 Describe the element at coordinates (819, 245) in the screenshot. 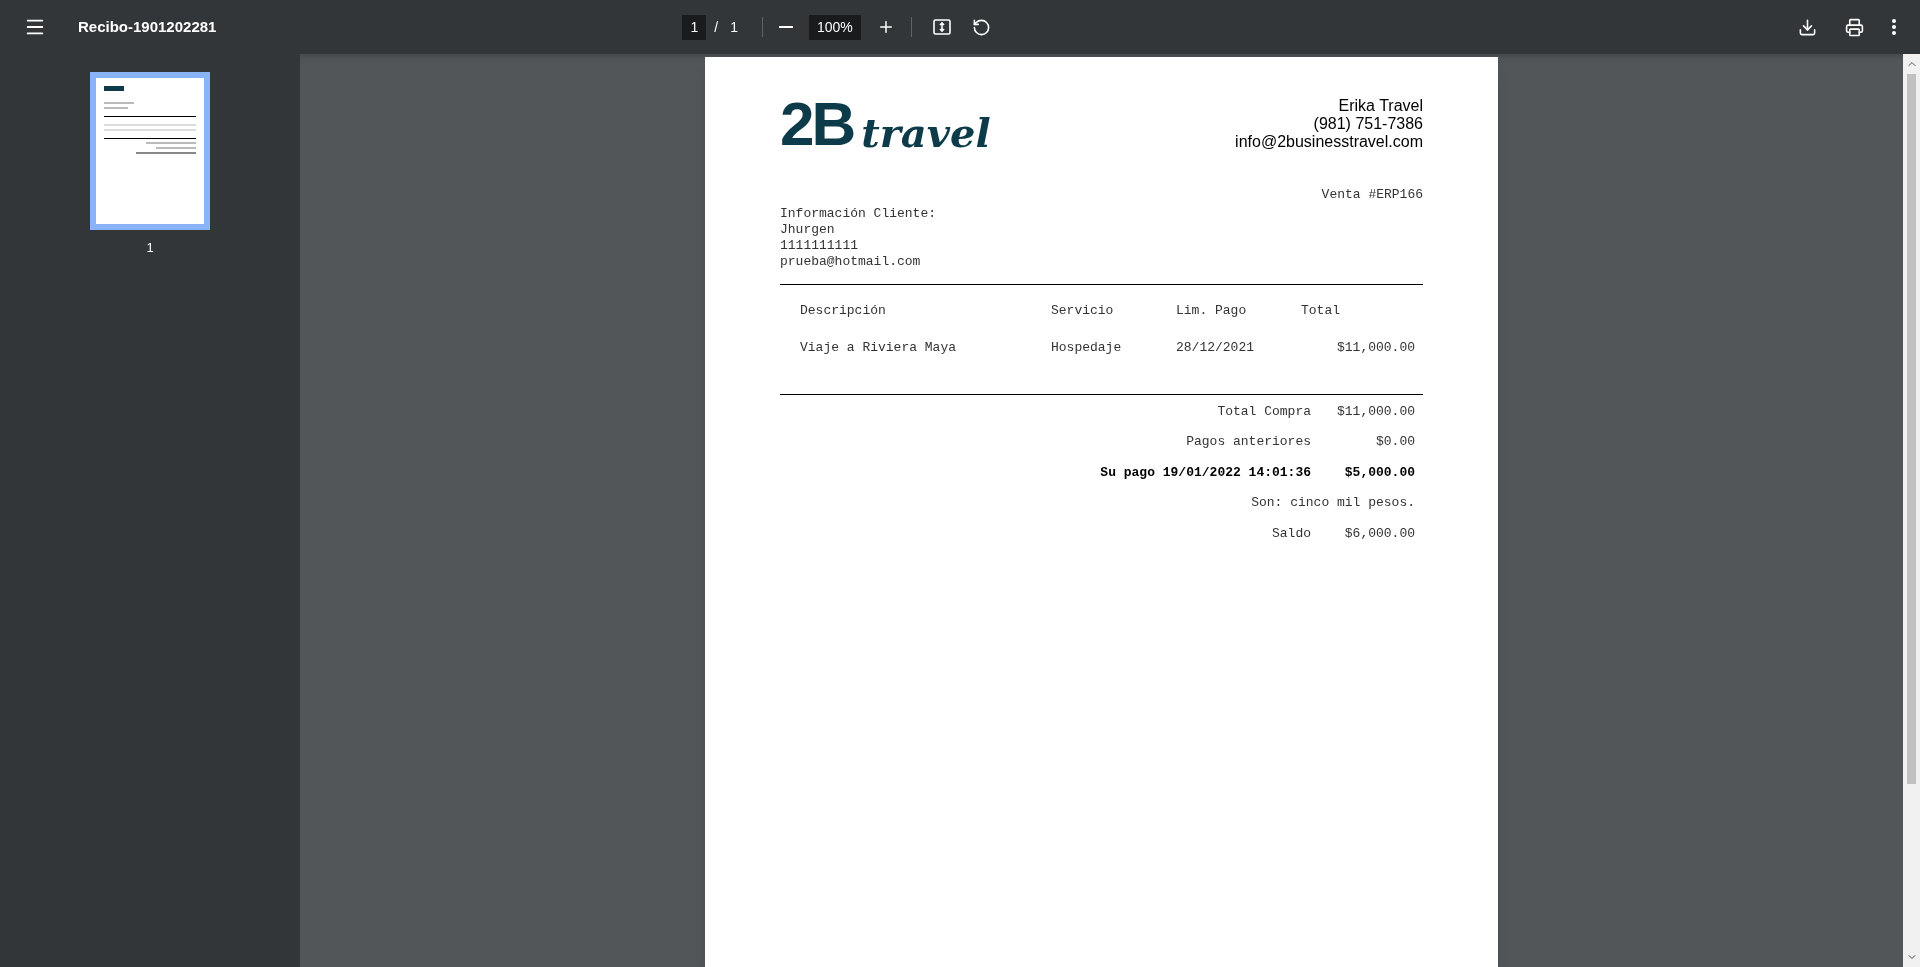

I see `client-info: 1111111111` at that location.